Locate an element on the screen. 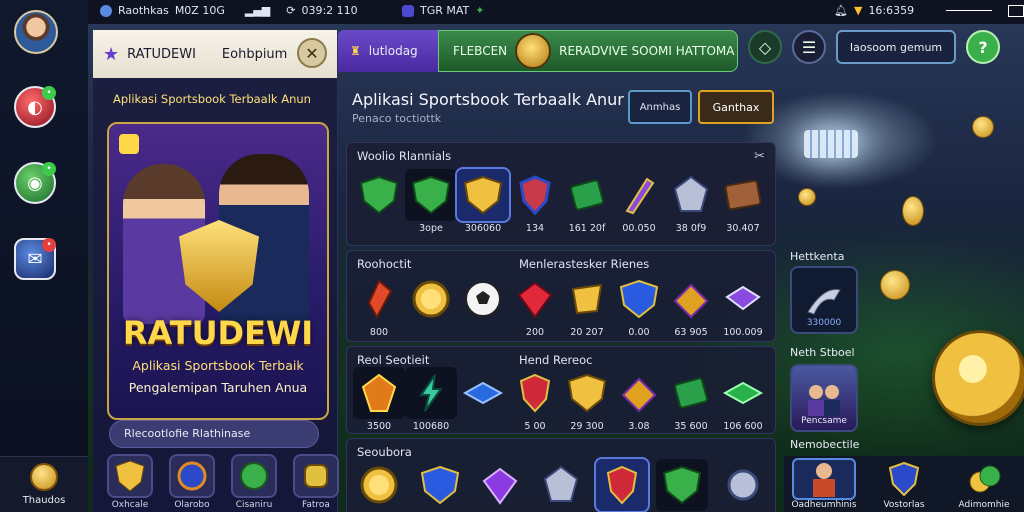  item-cell: 306060 is located at coordinates (483, 201).